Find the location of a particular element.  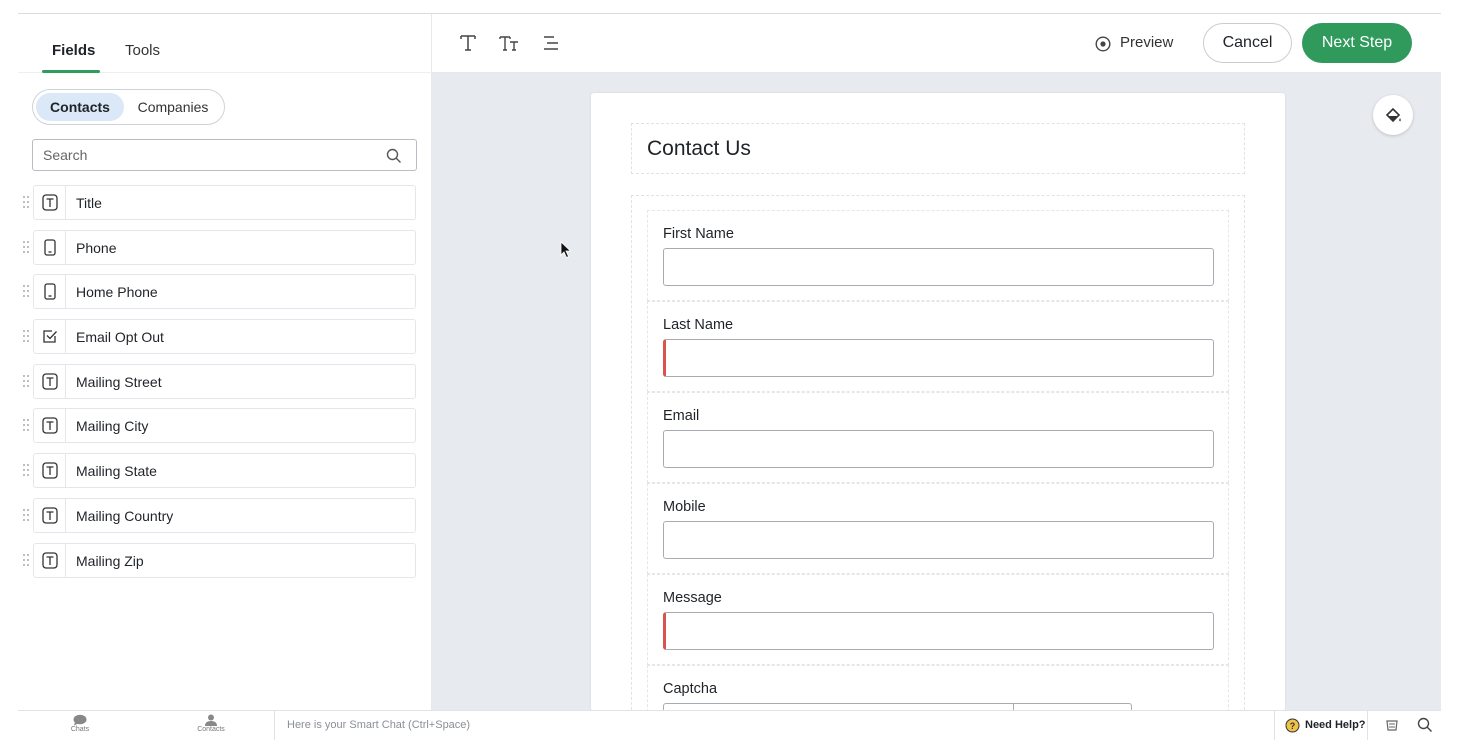

field-label: Phone is located at coordinates (96, 247).